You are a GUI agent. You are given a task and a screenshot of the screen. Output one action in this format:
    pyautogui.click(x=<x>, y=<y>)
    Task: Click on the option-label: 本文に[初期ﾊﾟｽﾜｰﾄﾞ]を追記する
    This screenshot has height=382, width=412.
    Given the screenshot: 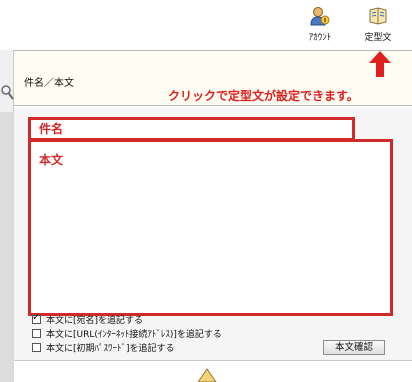 What is the action you would take?
    pyautogui.click(x=110, y=349)
    